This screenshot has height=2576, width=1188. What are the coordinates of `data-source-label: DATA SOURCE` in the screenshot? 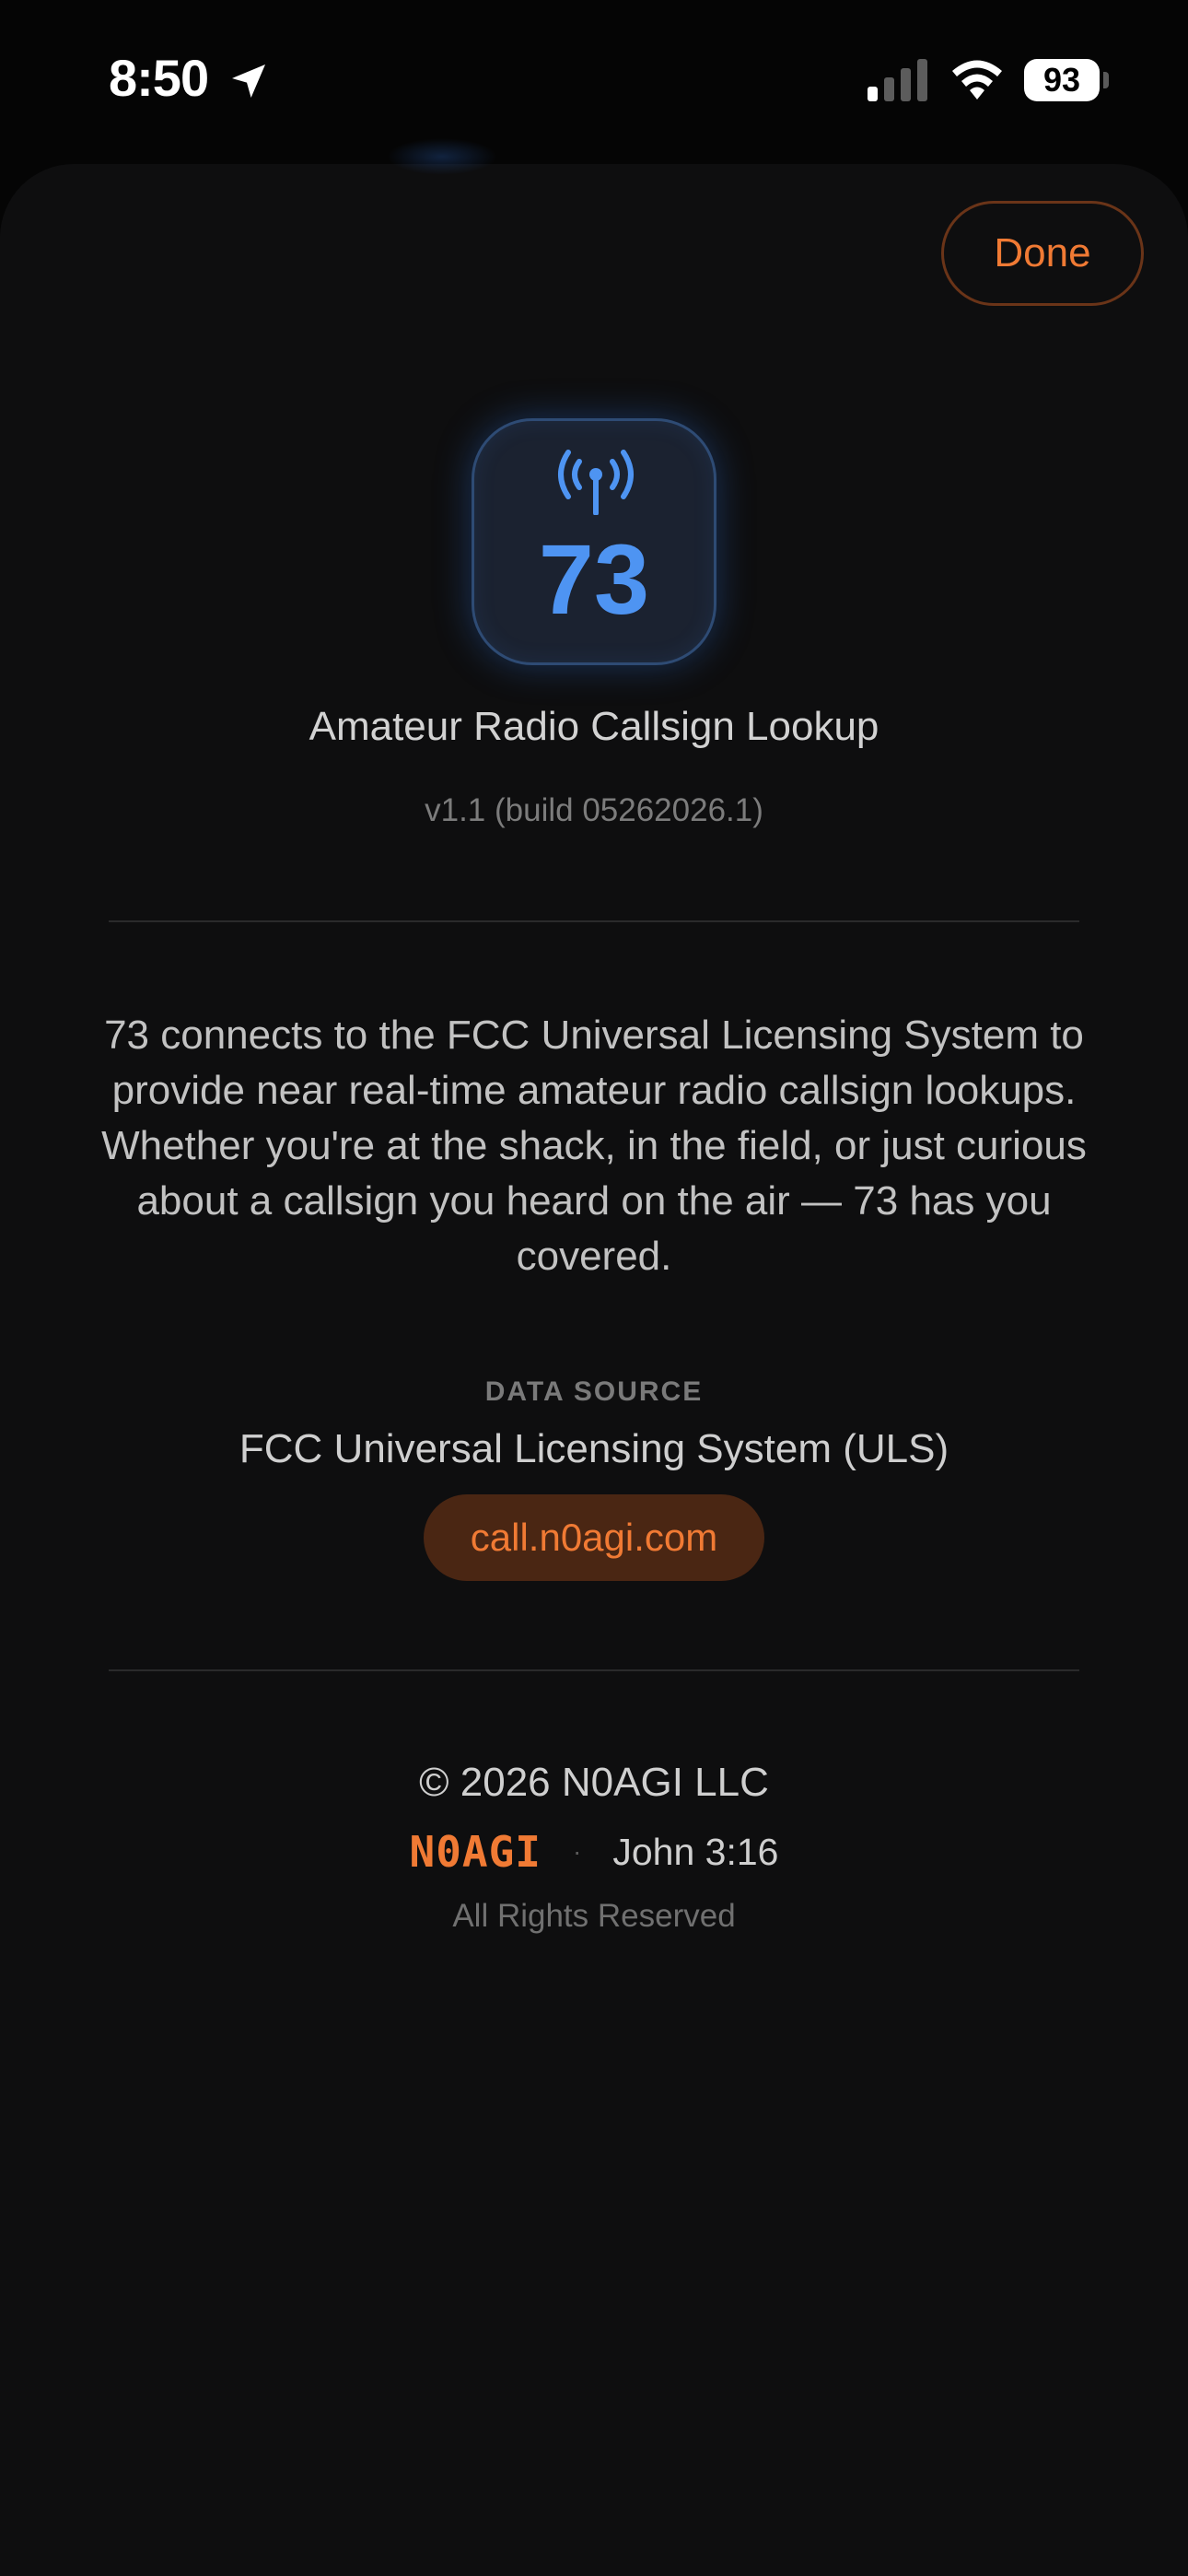 It's located at (594, 1392).